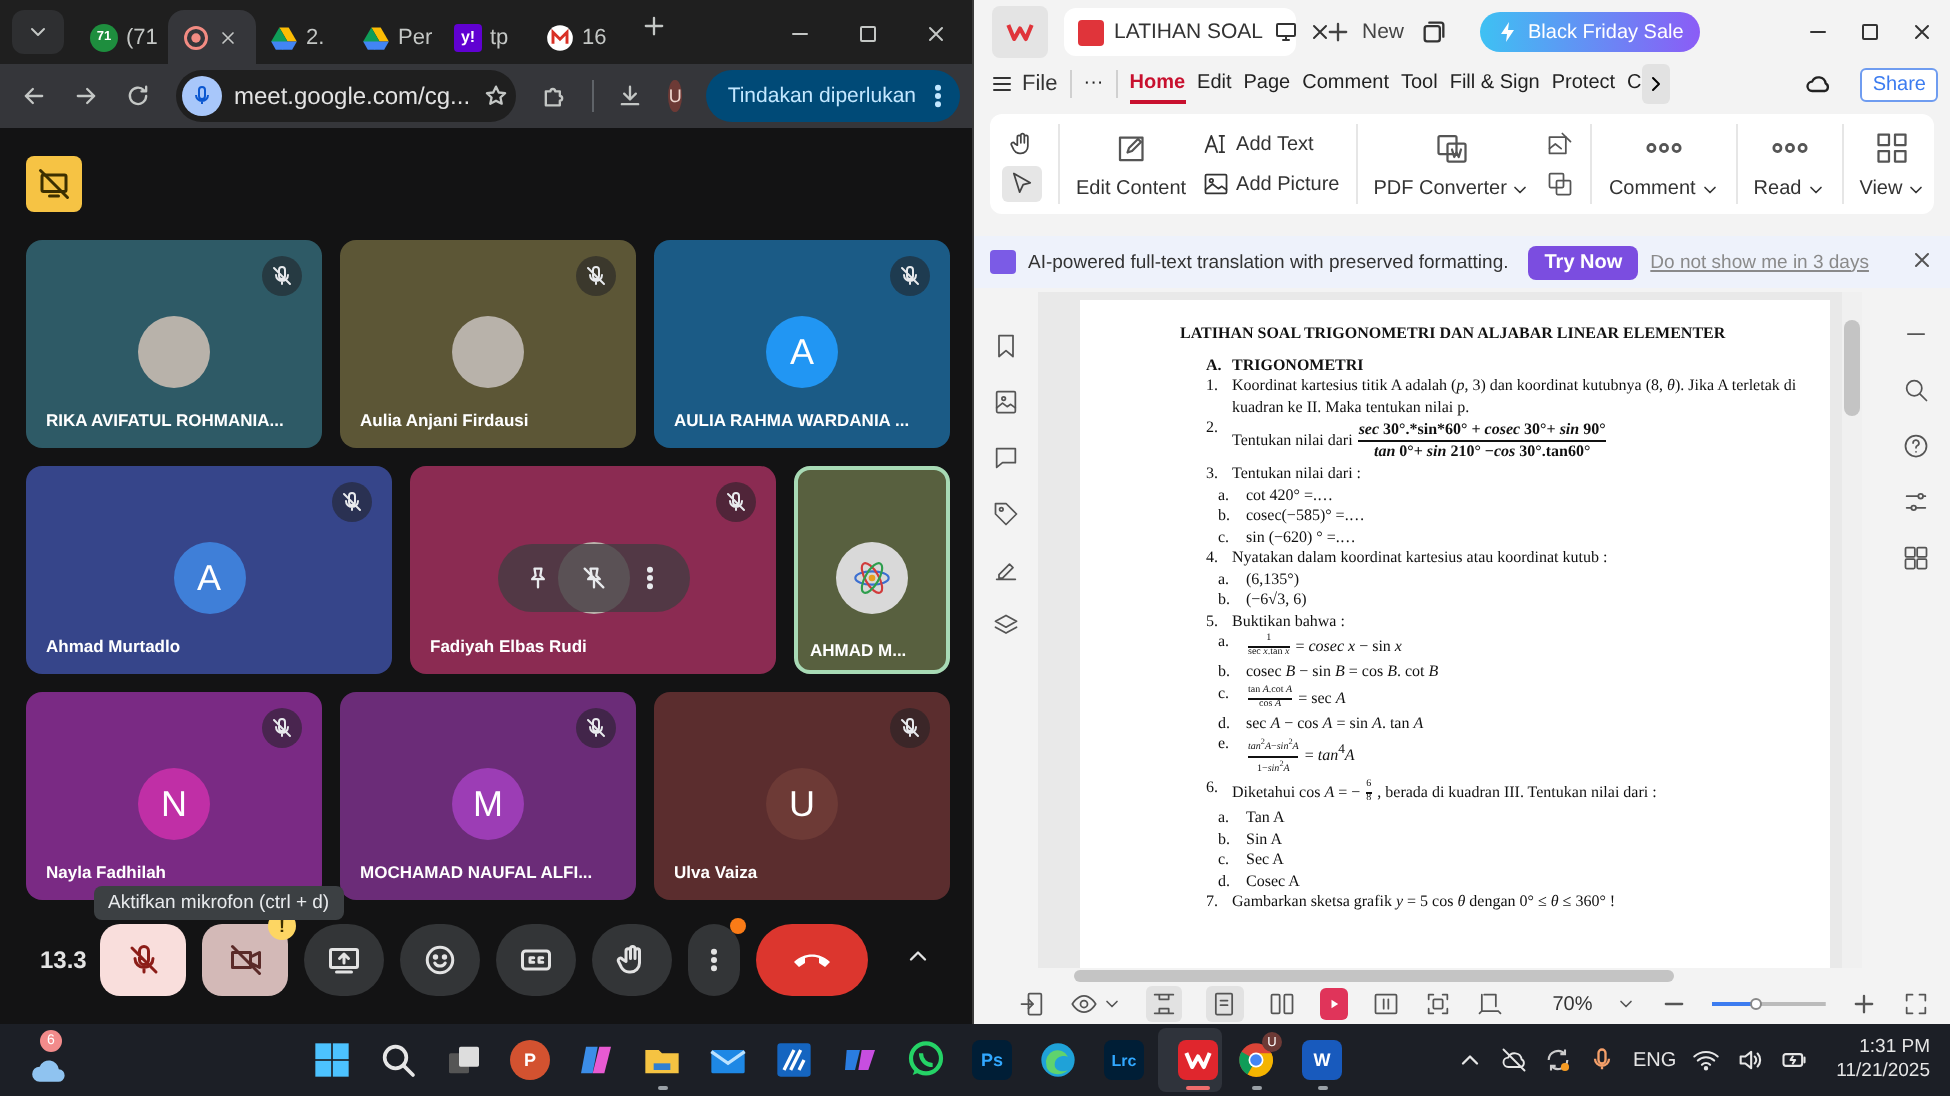 Image resolution: width=1950 pixels, height=1096 pixels. Describe the element at coordinates (1006, 626) in the screenshot. I see `layers-icon` at that location.